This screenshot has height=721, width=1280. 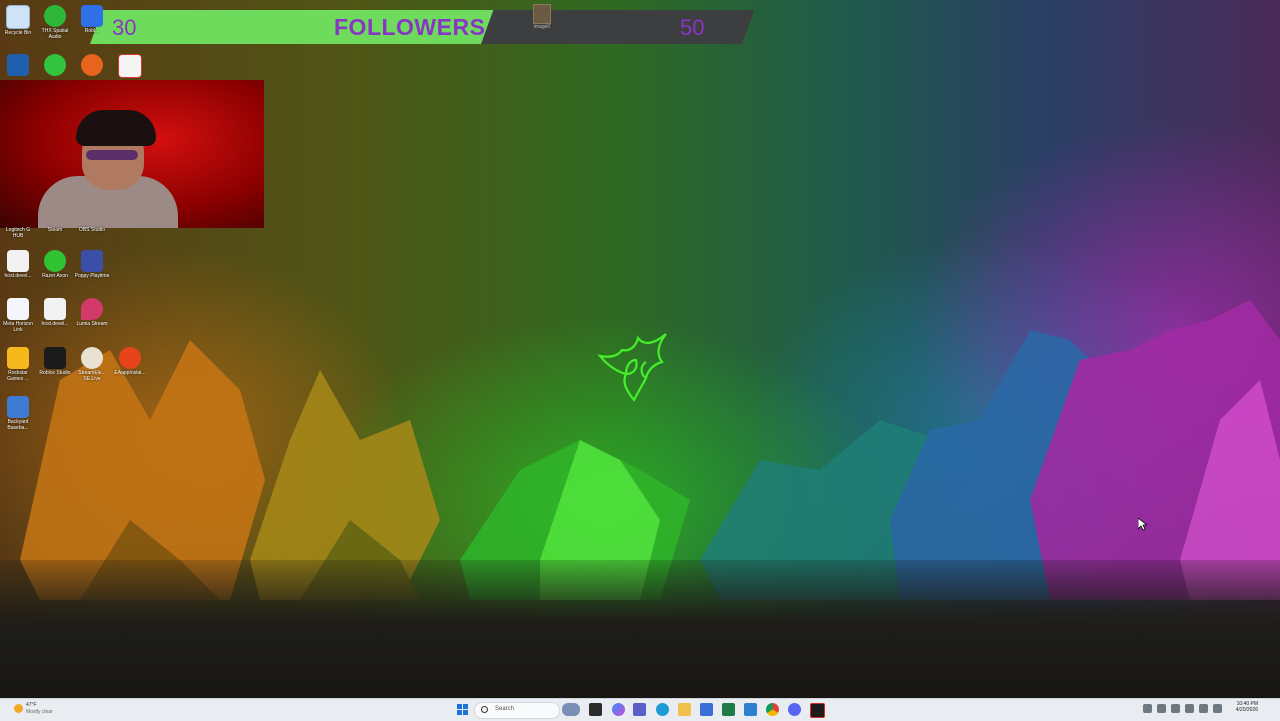 What do you see at coordinates (124, 27) in the screenshot?
I see `followers-current-count: 30` at bounding box center [124, 27].